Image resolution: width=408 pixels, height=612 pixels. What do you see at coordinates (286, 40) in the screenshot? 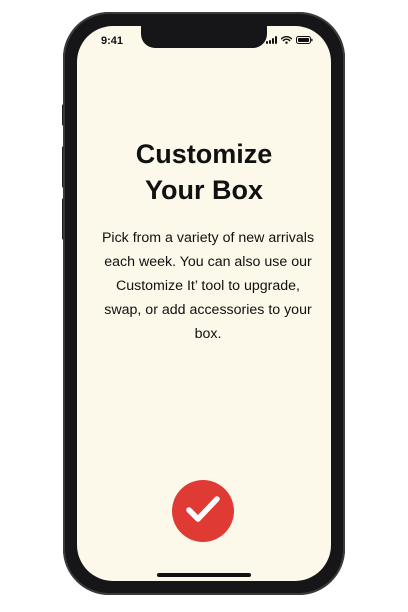
I see `wifi-icon` at bounding box center [286, 40].